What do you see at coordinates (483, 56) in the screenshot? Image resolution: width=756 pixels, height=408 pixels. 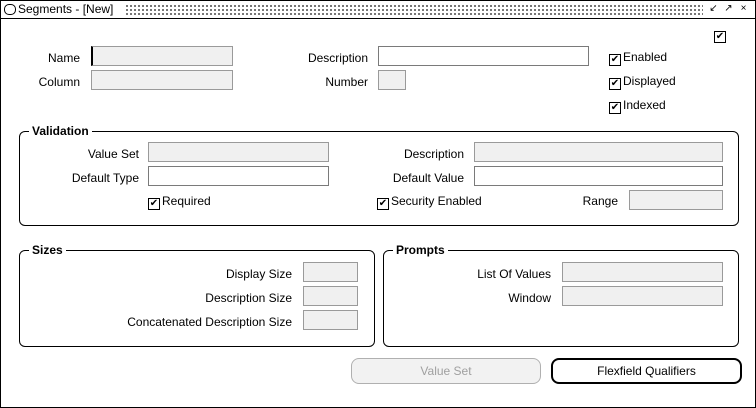 I see `description-field` at bounding box center [483, 56].